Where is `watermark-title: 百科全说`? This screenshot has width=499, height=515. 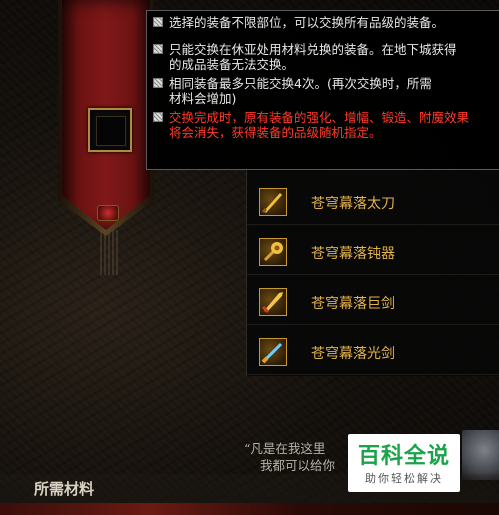
watermark-title: 百科全说 is located at coordinates (403, 456).